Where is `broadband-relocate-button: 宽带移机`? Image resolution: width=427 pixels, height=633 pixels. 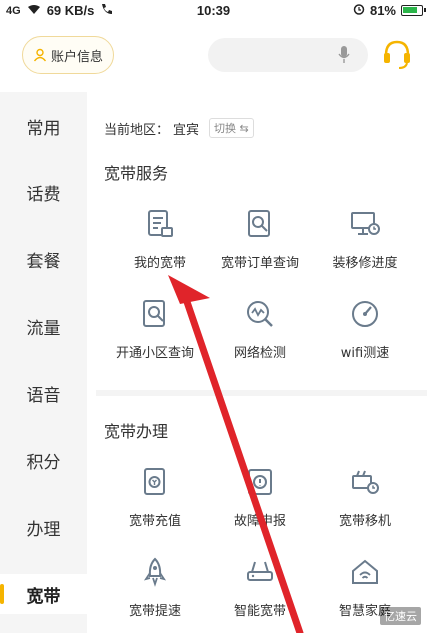
broadband-relocate-button: 宽带移机 is located at coordinates (365, 501).